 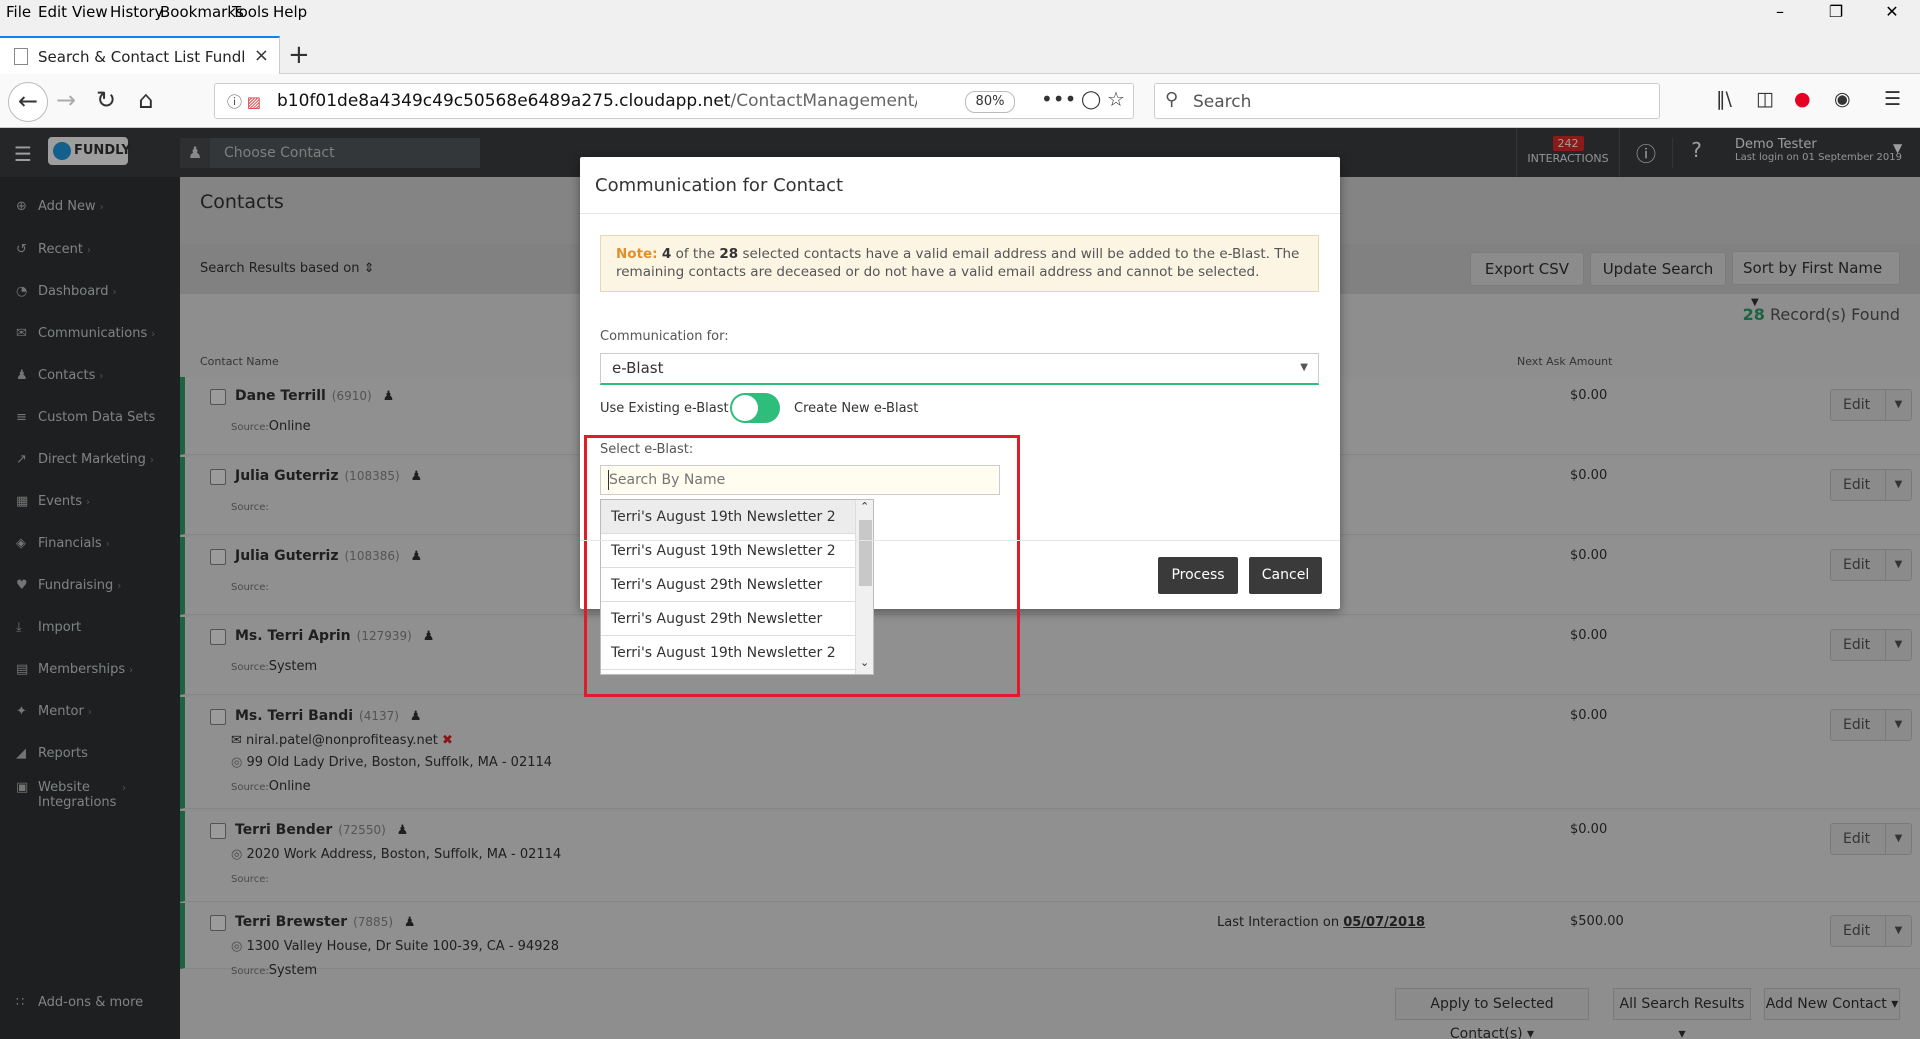 I want to click on library-icon: ‖\, so click(x=1724, y=99).